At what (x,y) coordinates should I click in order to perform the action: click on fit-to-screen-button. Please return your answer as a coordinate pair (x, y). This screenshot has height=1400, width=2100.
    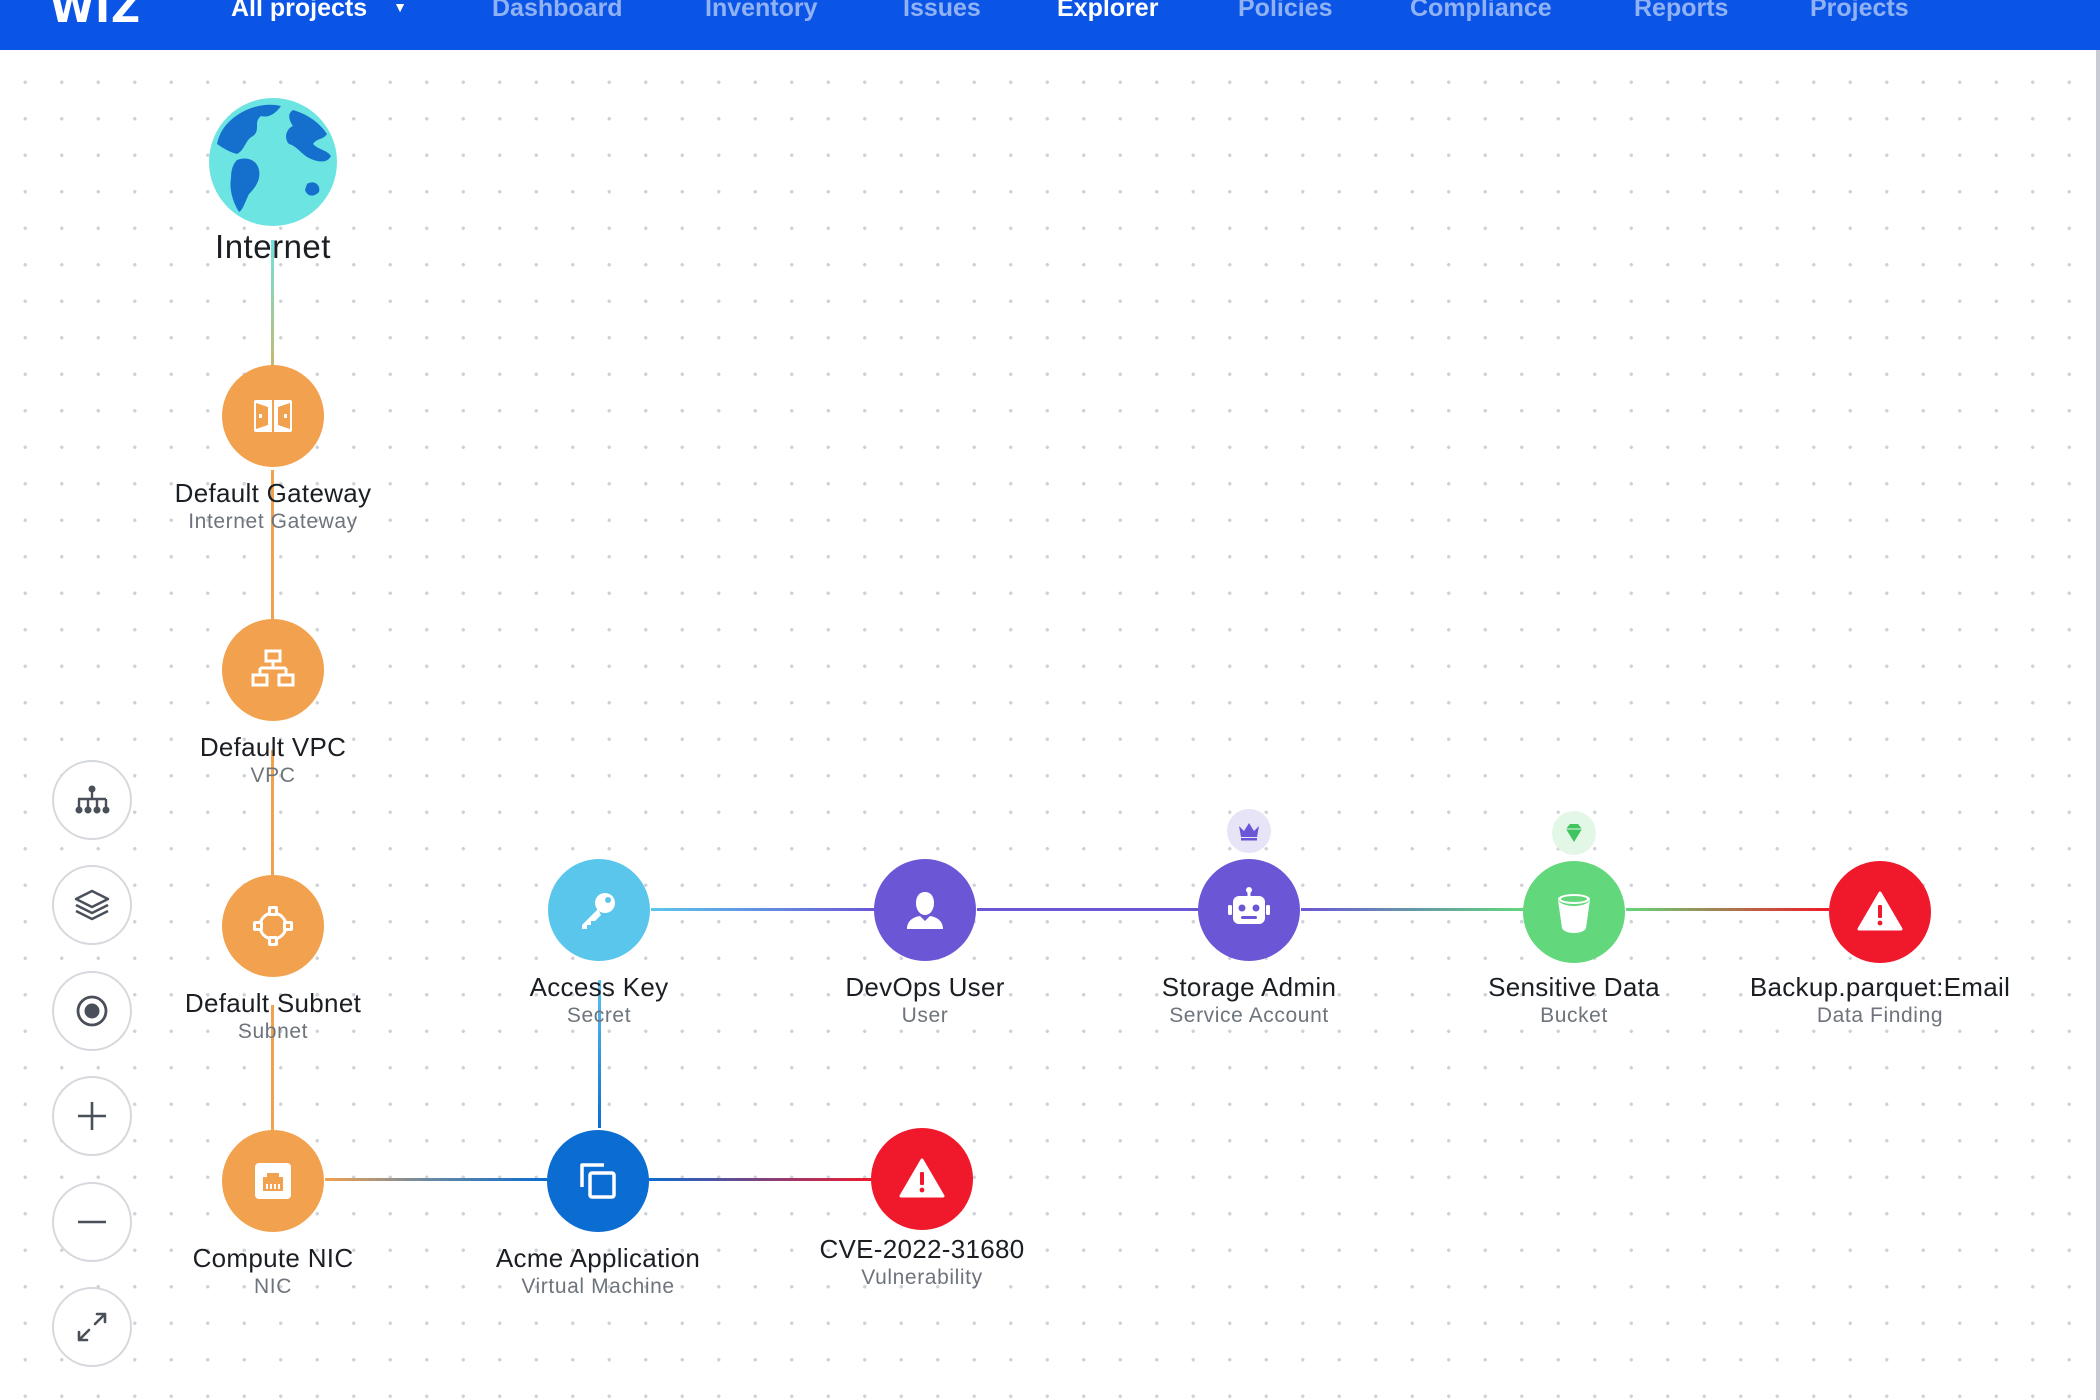
    Looking at the image, I should click on (92, 1327).